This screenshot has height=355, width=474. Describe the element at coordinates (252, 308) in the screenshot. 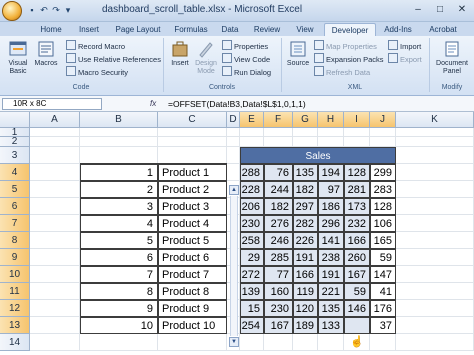

I see `sales-value-cell: 15` at that location.